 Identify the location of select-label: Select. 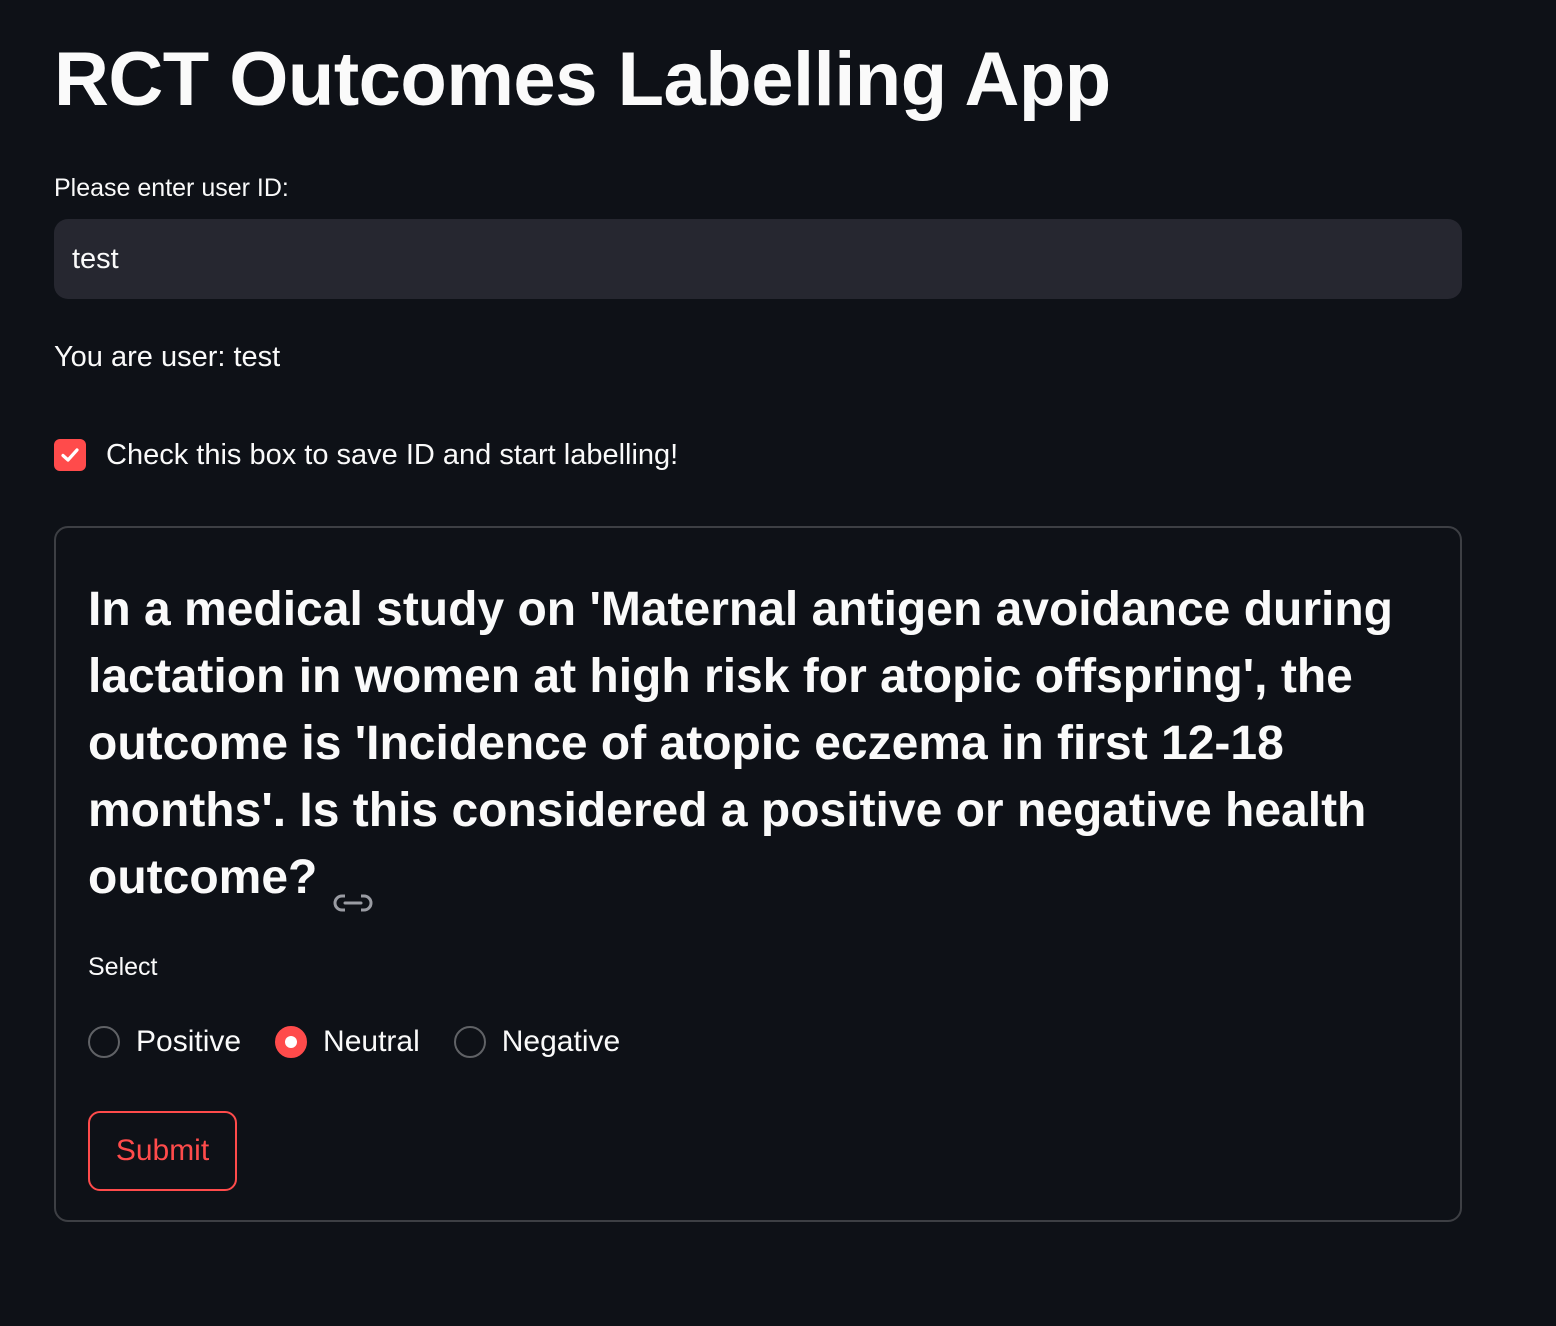
(123, 967).